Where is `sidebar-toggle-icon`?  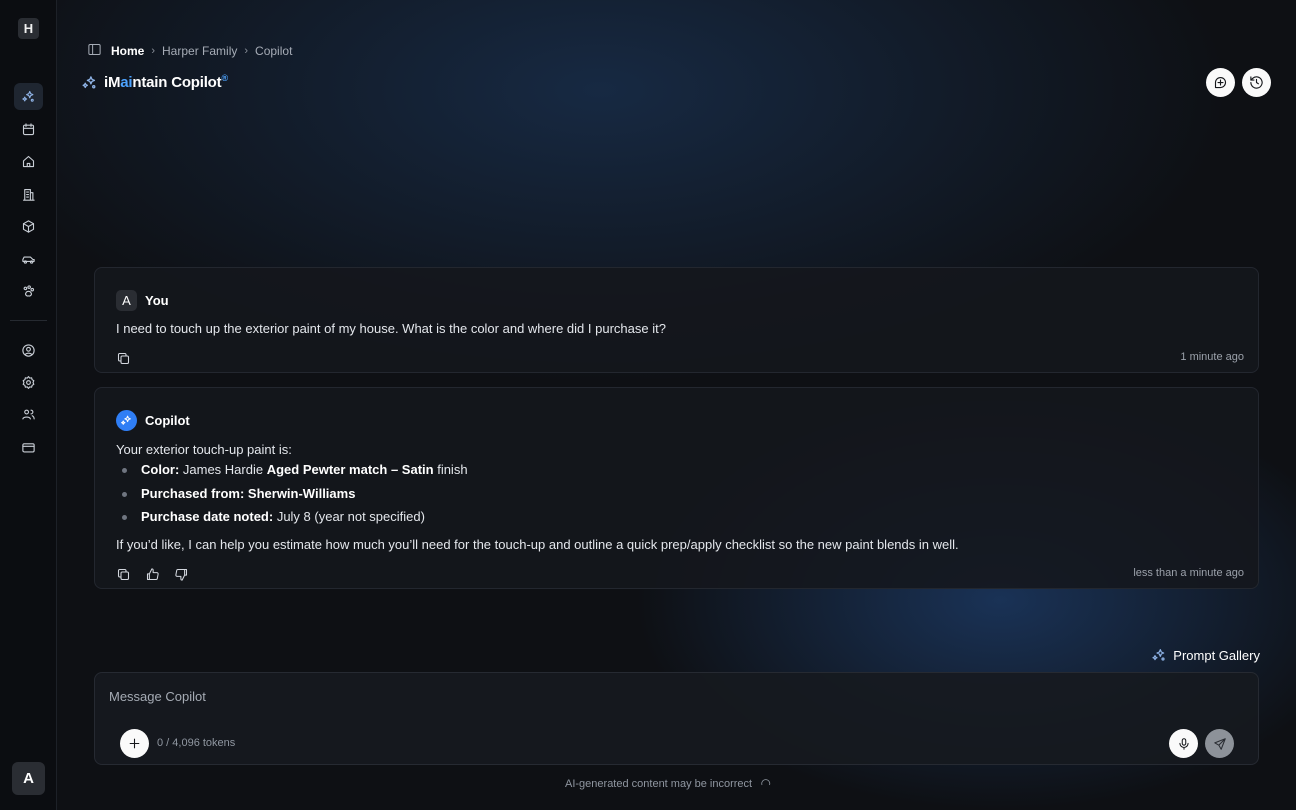
sidebar-toggle-icon is located at coordinates (94, 51).